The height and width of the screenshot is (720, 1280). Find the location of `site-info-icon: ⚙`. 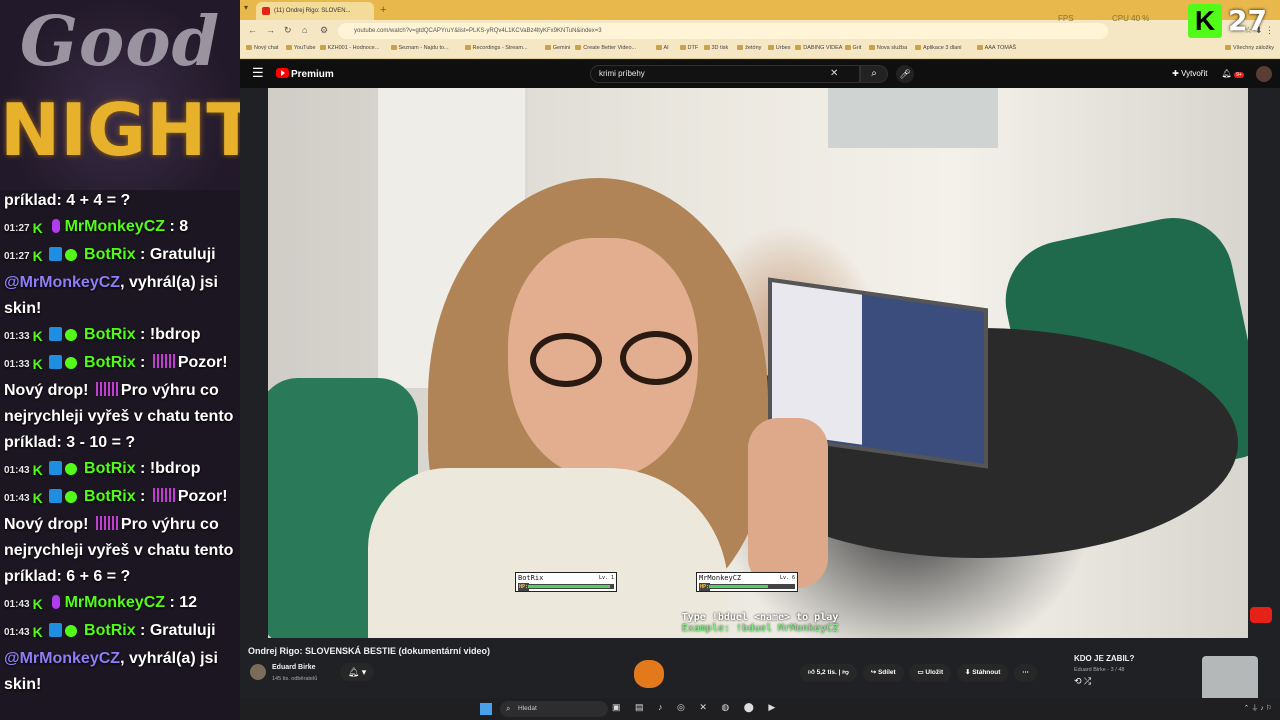

site-info-icon: ⚙ is located at coordinates (324, 30).